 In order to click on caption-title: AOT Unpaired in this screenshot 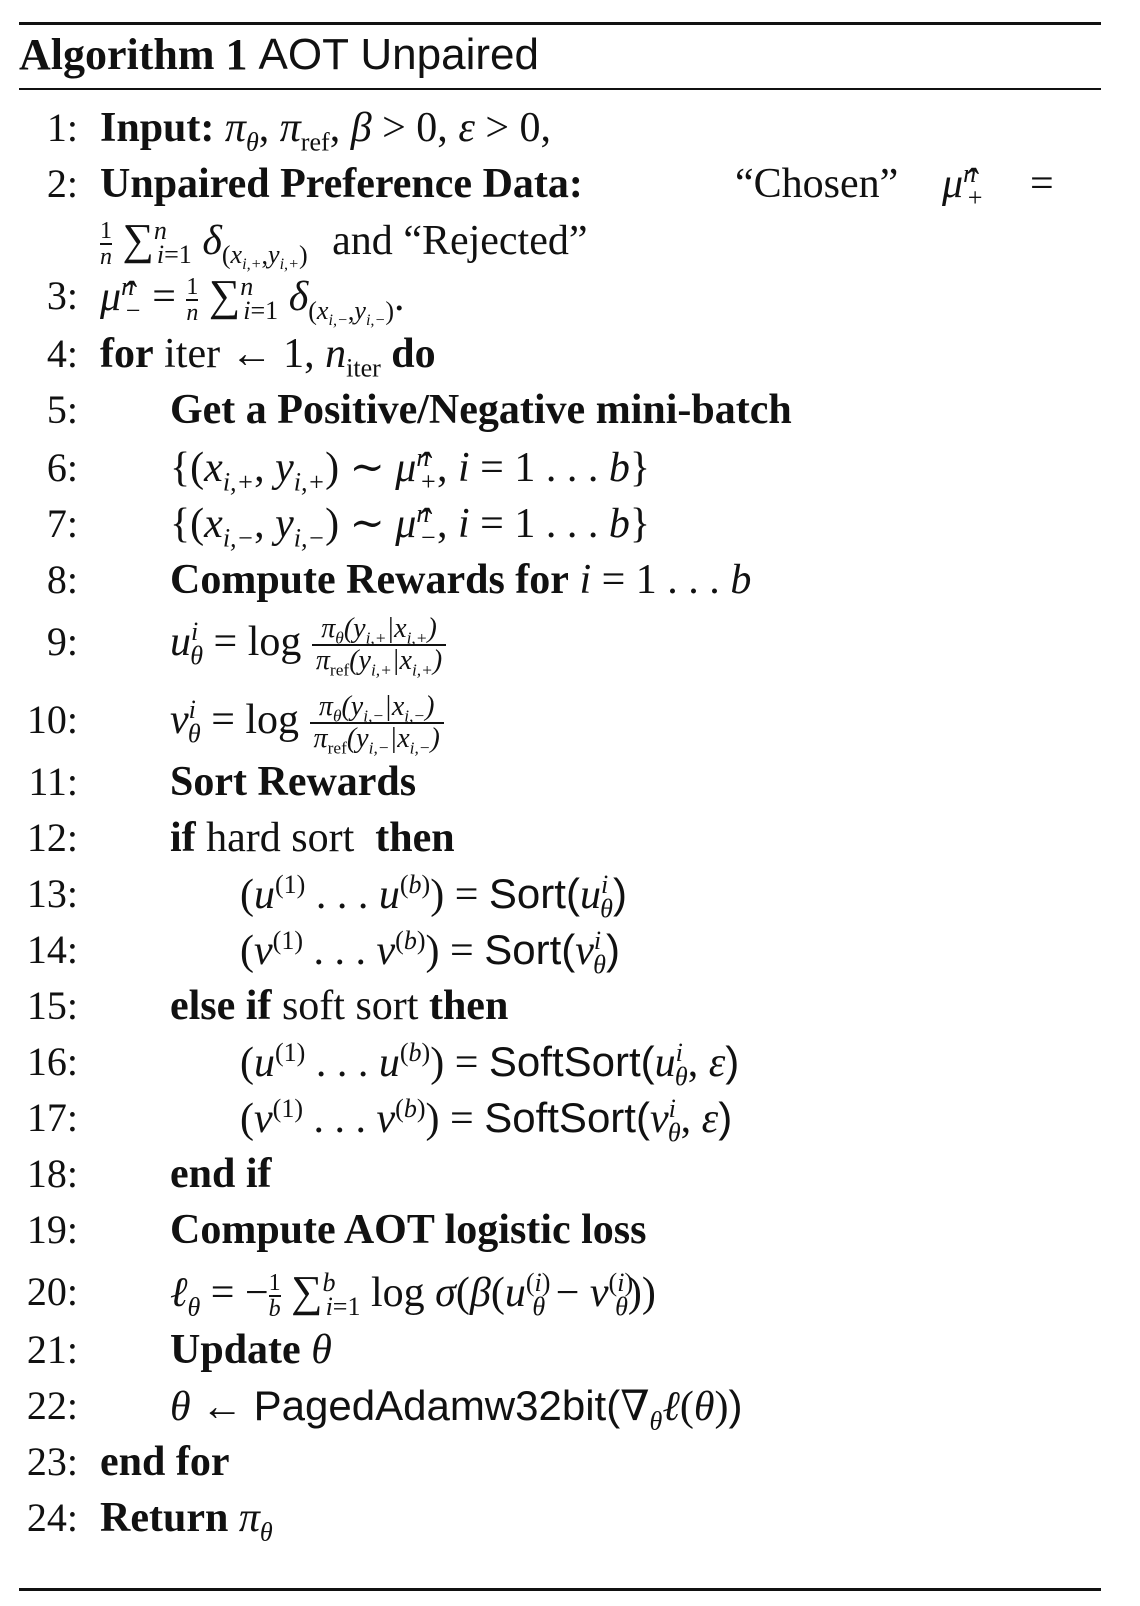, I will do `click(398, 54)`.